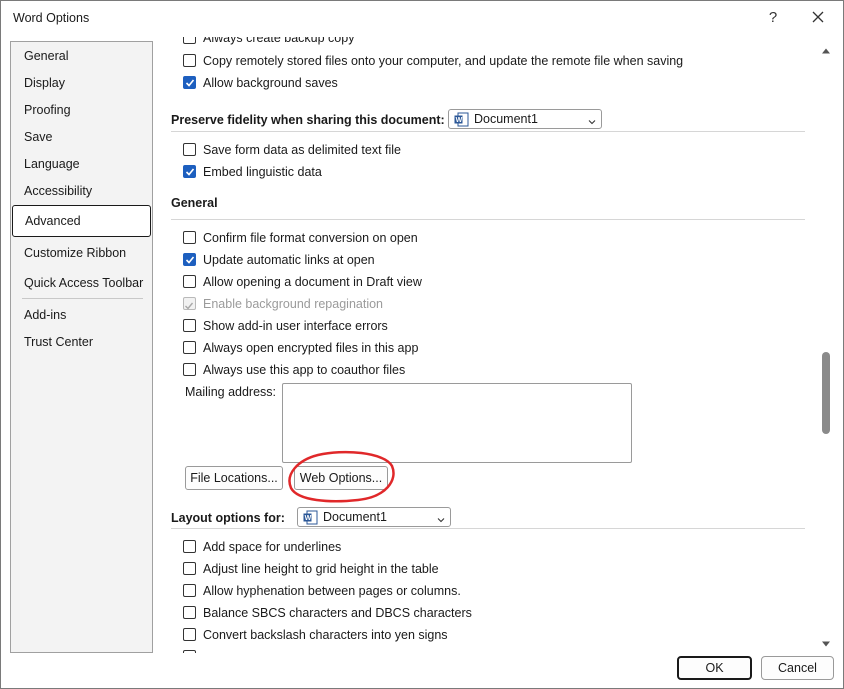  Describe the element at coordinates (82, 298) in the screenshot. I see `nav-divider` at that location.